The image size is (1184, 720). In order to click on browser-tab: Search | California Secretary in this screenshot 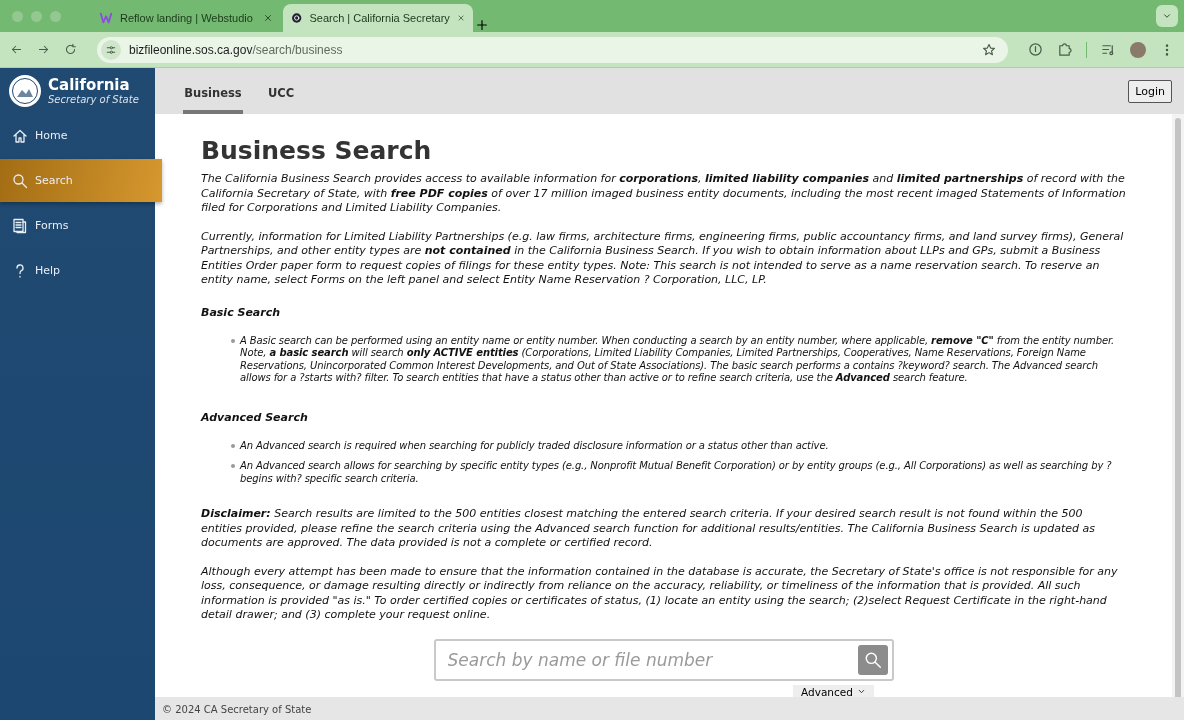, I will do `click(378, 18)`.